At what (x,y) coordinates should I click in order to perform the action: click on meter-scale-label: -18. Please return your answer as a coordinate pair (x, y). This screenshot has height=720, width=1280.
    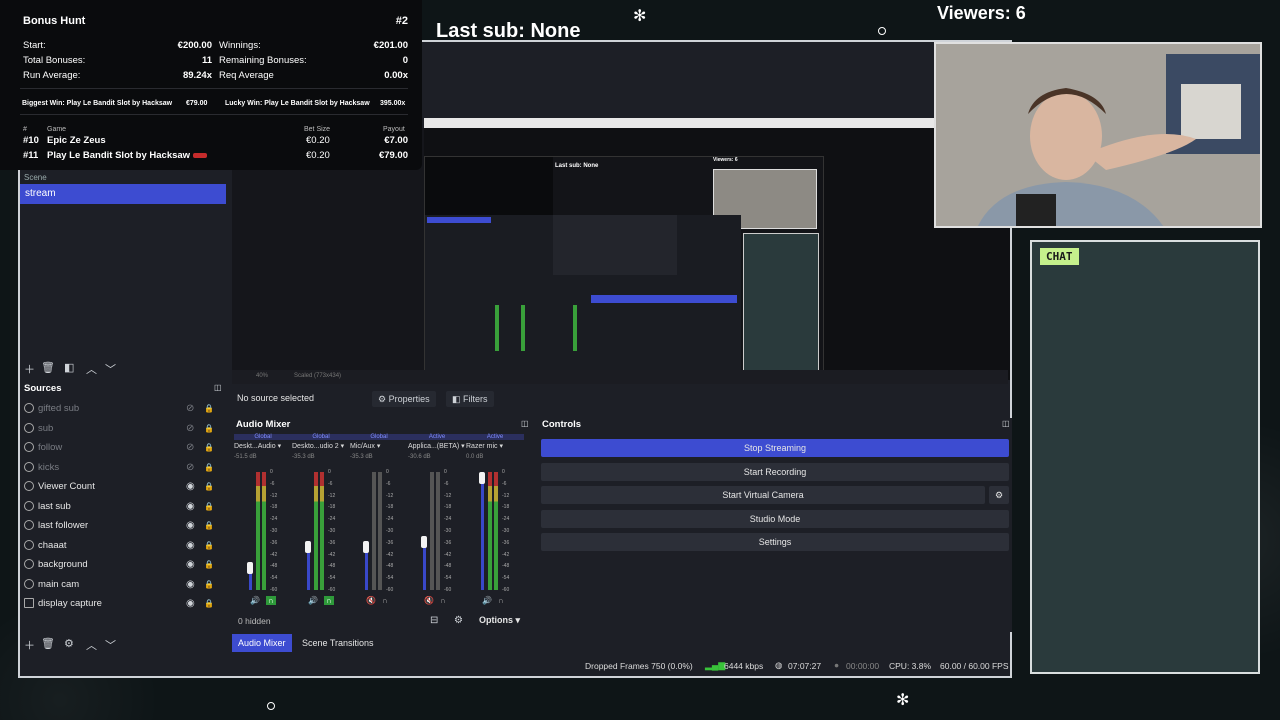
    Looking at the image, I should click on (390, 507).